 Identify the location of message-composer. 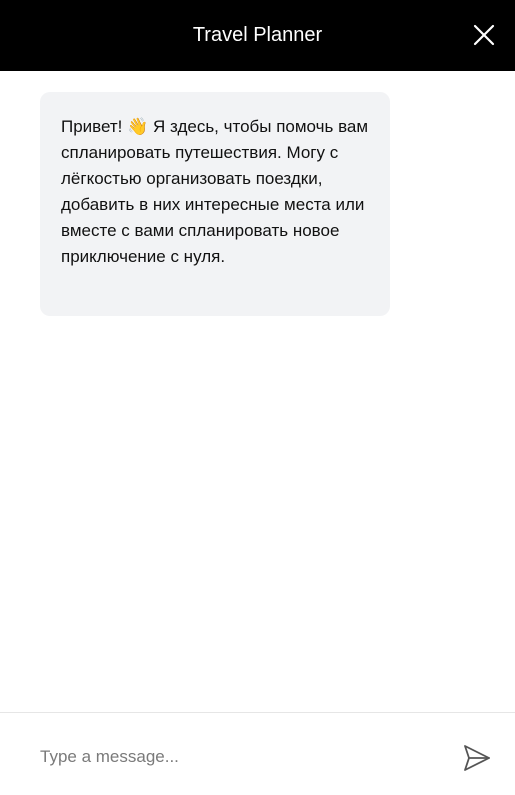
(257, 753).